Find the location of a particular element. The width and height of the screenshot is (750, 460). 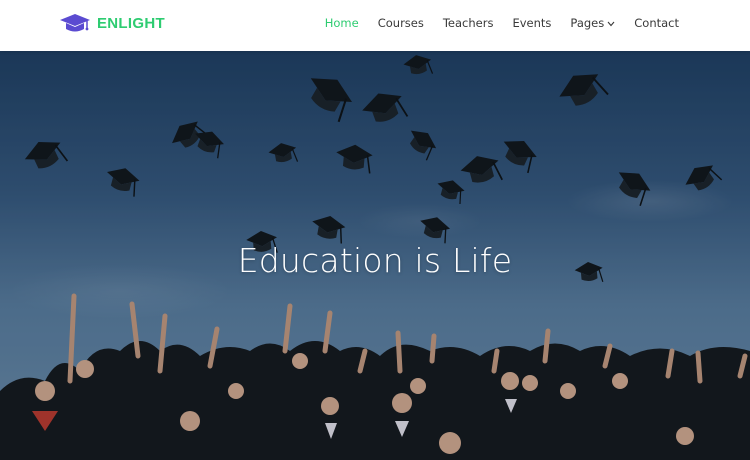

nav-item-home: Home is located at coordinates (342, 23).